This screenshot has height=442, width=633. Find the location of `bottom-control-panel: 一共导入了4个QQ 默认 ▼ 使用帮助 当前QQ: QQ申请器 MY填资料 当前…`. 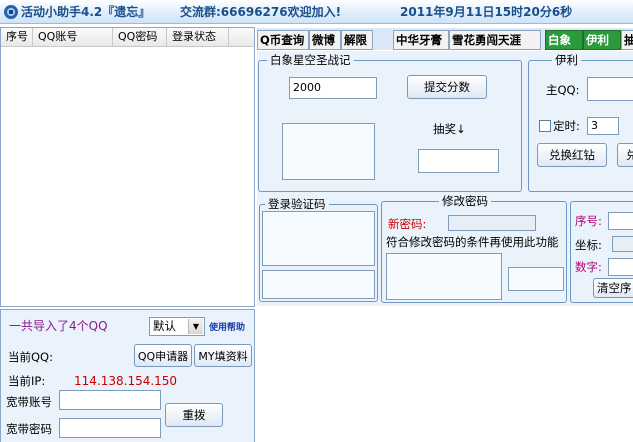

bottom-control-panel: 一共导入了4个QQ 默认 ▼ 使用帮助 当前QQ: QQ申请器 MY填资料 当前… is located at coordinates (127, 375).